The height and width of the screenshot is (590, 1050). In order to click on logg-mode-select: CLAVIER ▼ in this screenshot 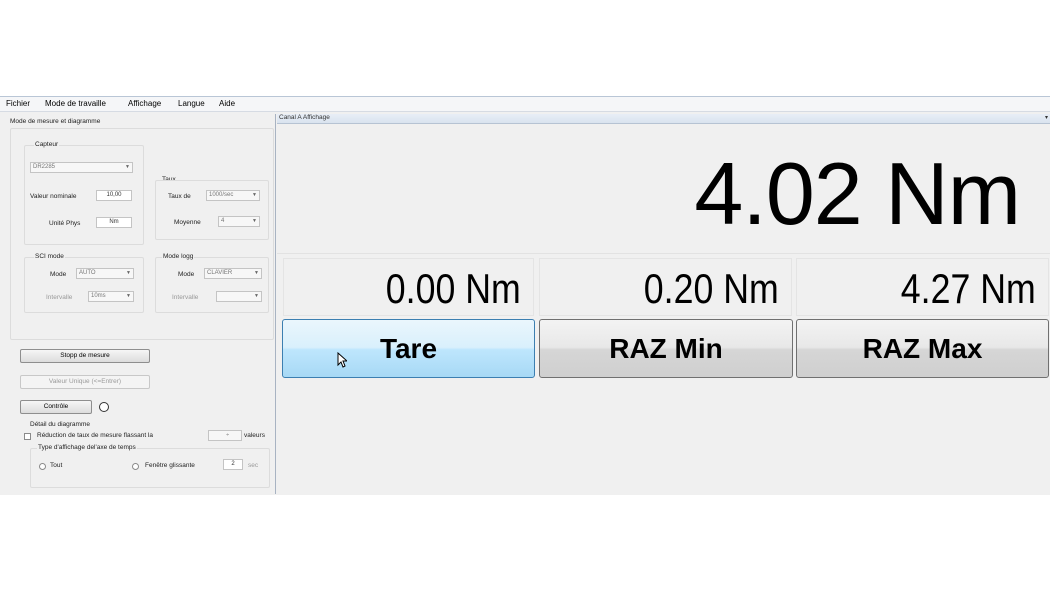, I will do `click(233, 273)`.